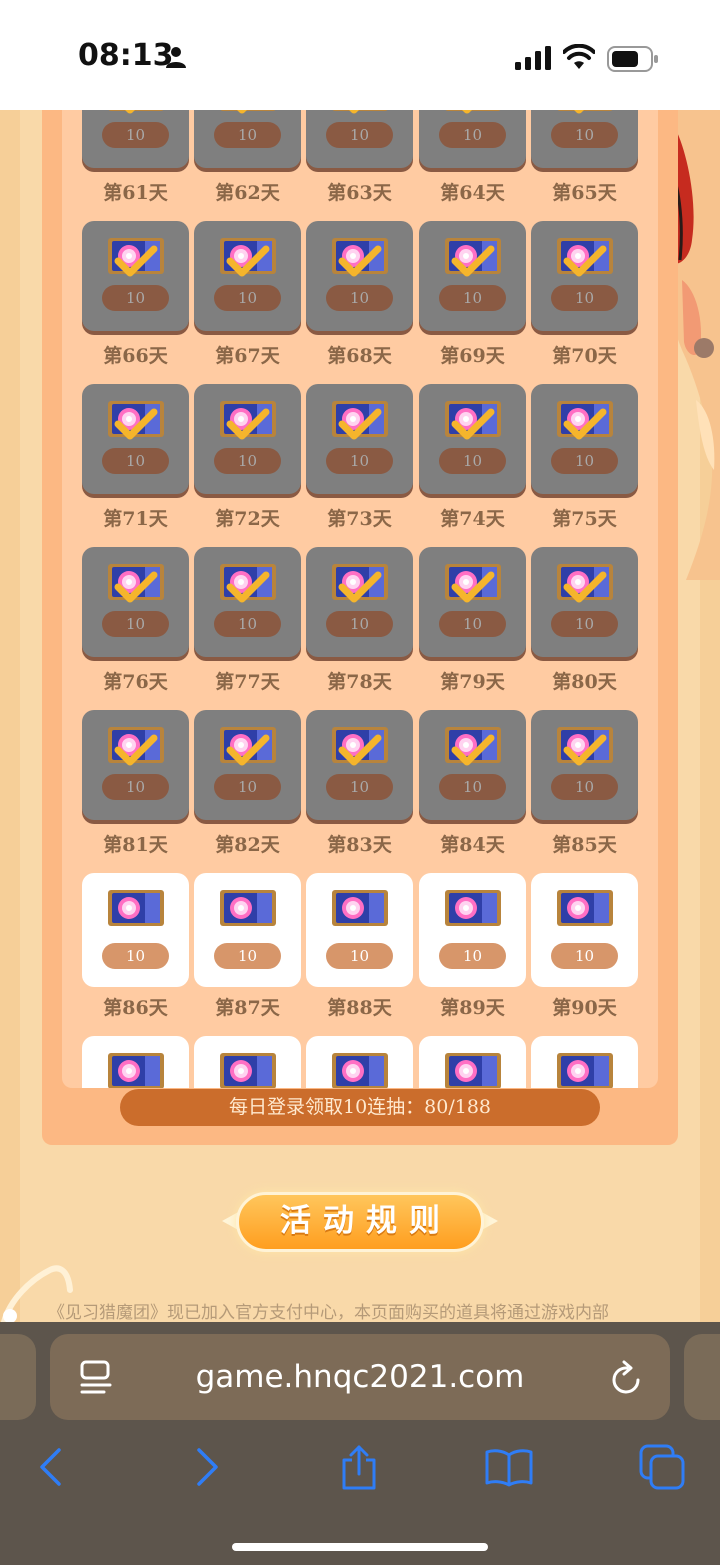  Describe the element at coordinates (632, 59) in the screenshot. I see `battery-icon` at that location.